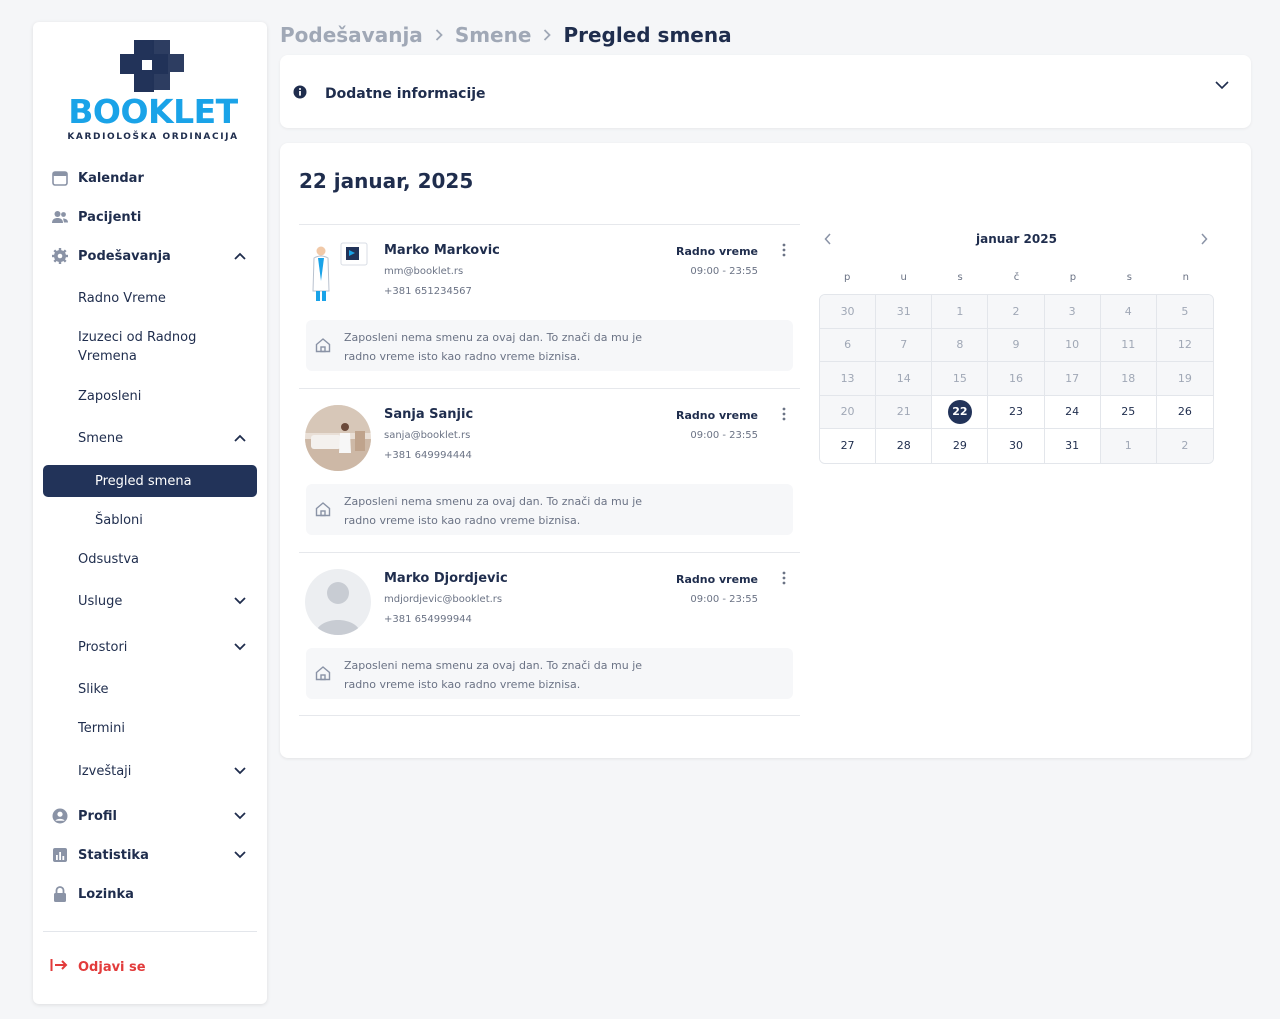 The width and height of the screenshot is (1280, 1019). What do you see at coordinates (1129, 277) in the screenshot?
I see `weekday-label: s` at bounding box center [1129, 277].